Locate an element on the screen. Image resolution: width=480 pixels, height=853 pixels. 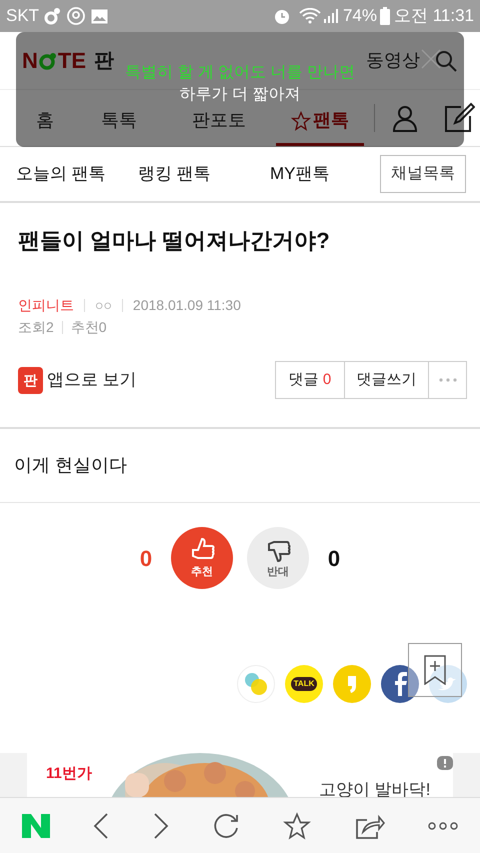
edit-icon is located at coordinates (459, 118).